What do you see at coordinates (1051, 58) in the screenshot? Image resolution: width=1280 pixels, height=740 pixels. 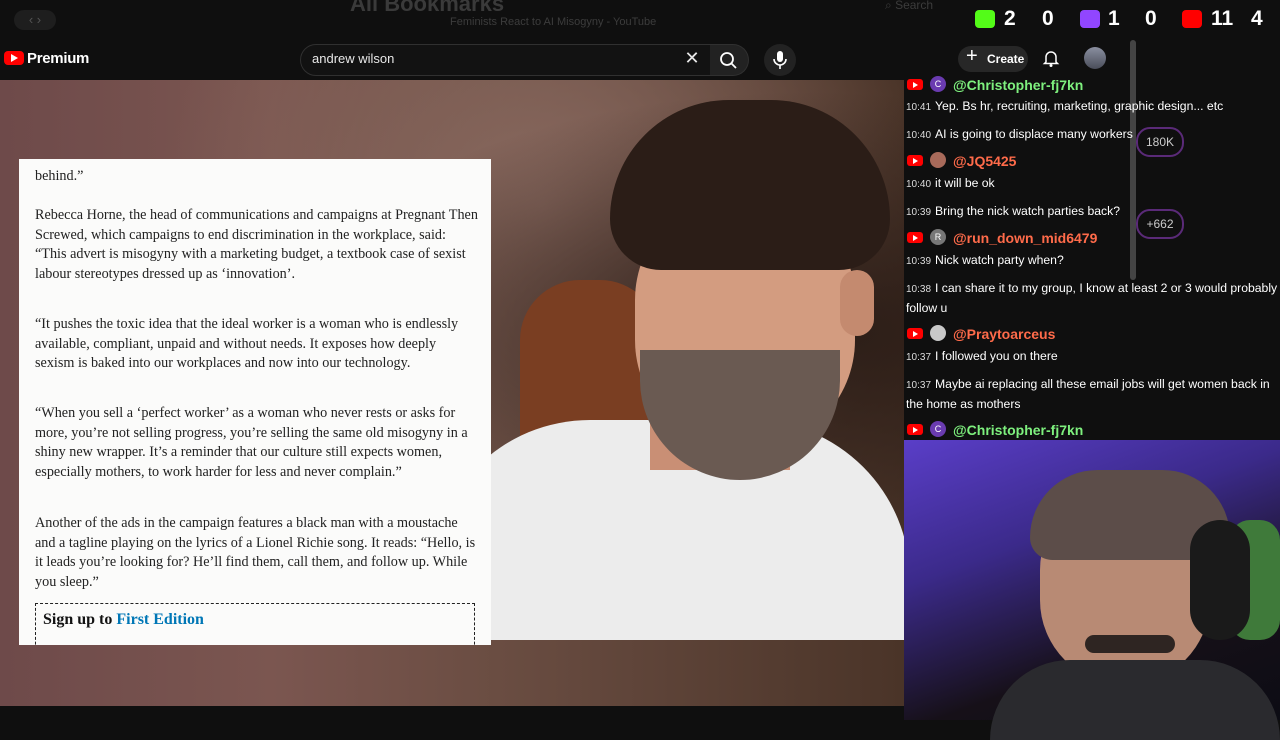 I see `notifications-bell-icon` at bounding box center [1051, 58].